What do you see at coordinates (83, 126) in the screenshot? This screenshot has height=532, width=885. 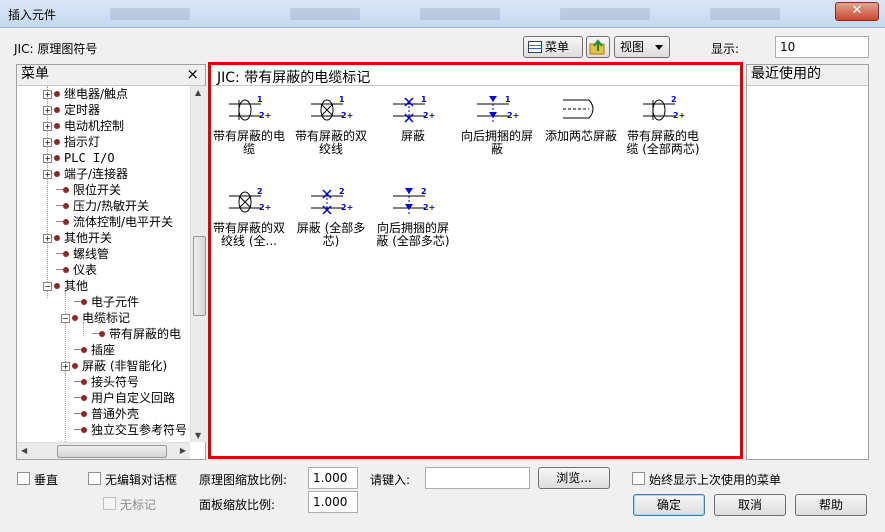 I see `tree-item-motor-control: + 电动机控制` at bounding box center [83, 126].